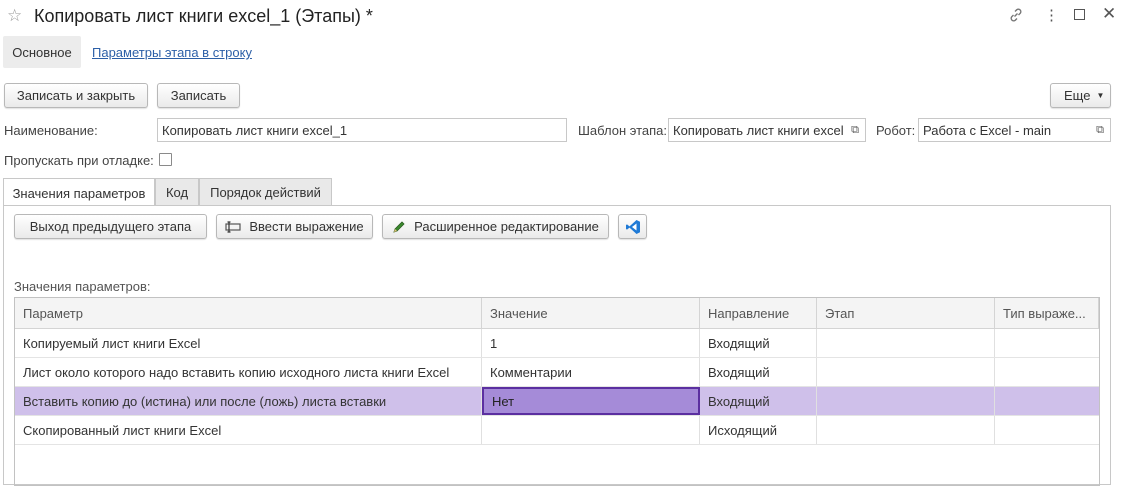 The image size is (1127, 486). What do you see at coordinates (79, 192) in the screenshot?
I see `tab-param-values: Значения параметров` at bounding box center [79, 192].